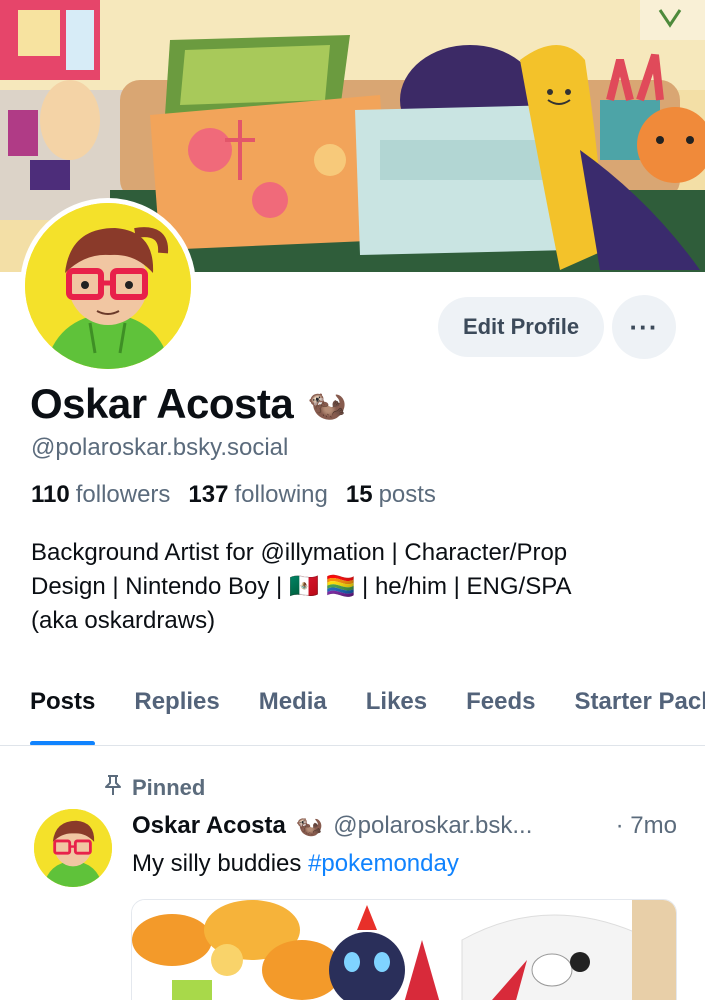  I want to click on post-image-illustration, so click(404, 950).